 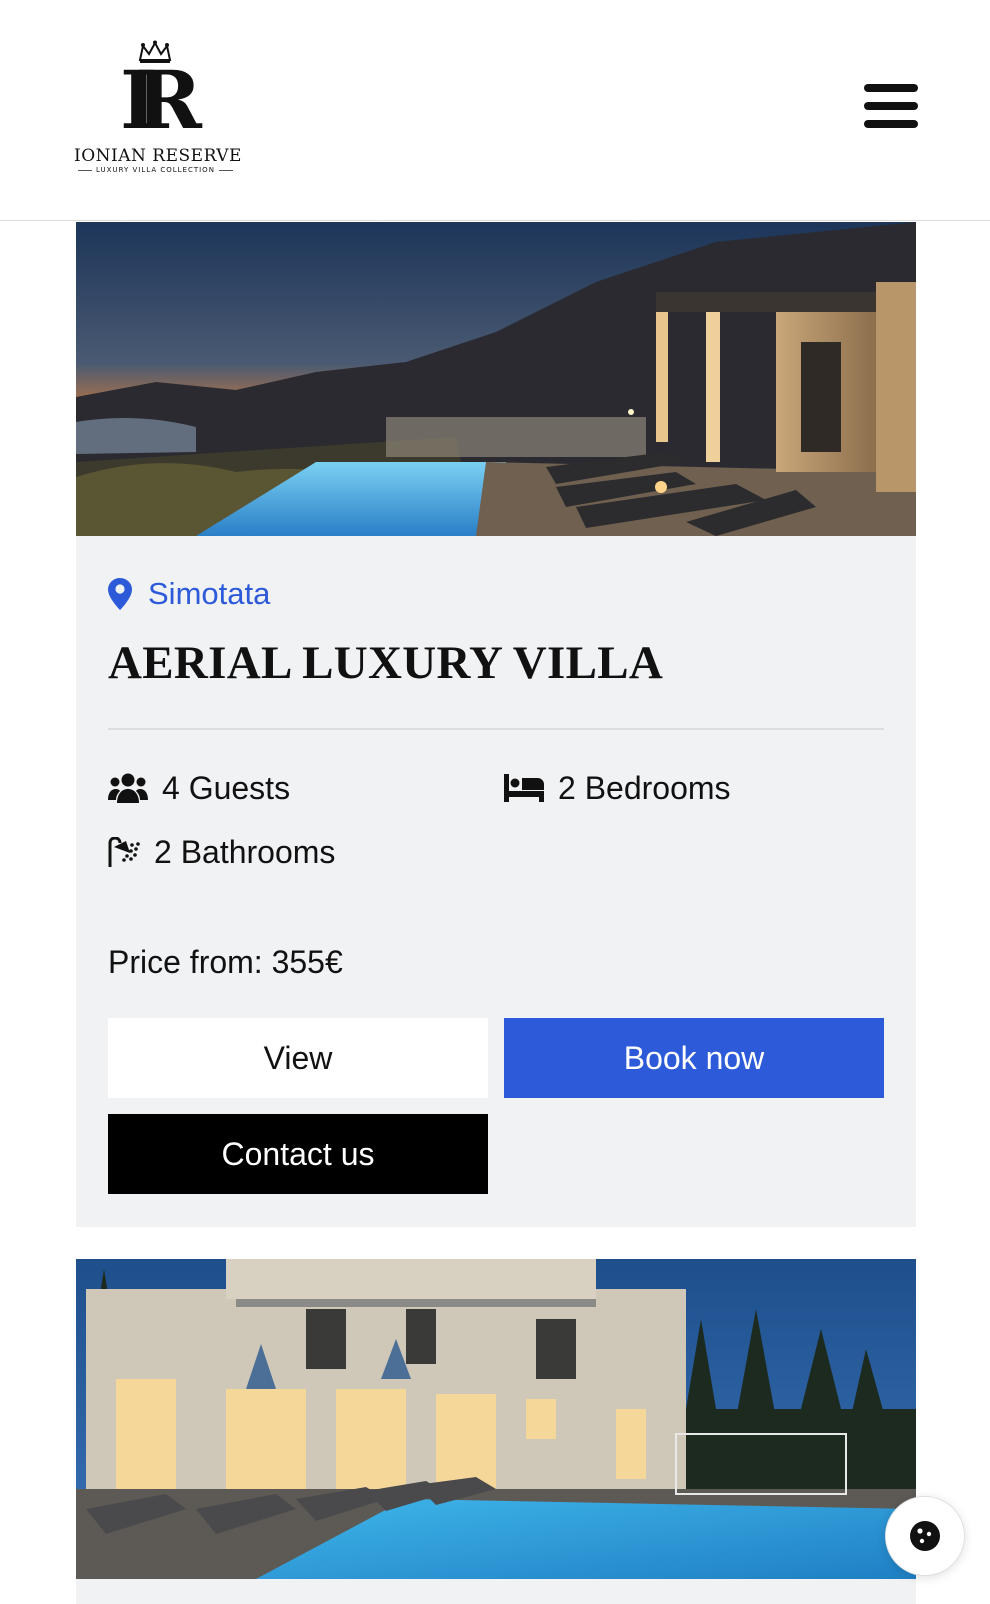 What do you see at coordinates (128, 788) in the screenshot?
I see `users-icon` at bounding box center [128, 788].